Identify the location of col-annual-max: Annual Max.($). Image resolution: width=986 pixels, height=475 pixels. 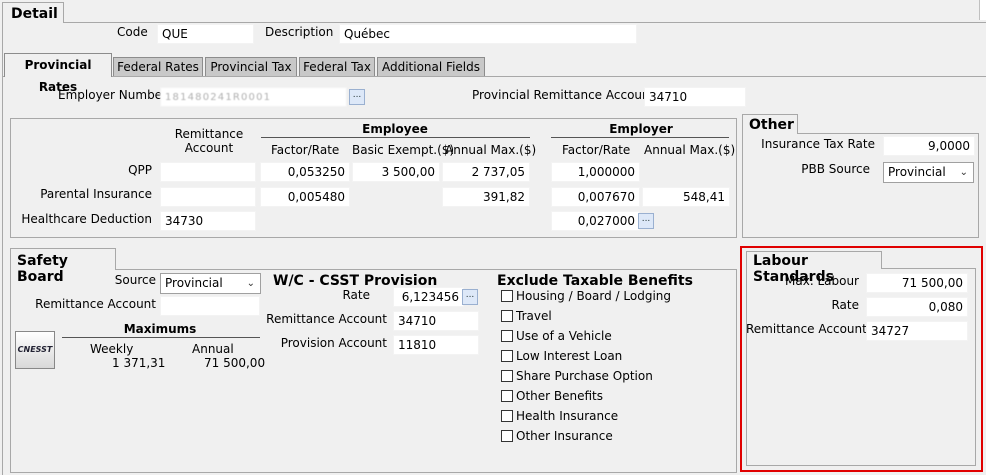
(491, 150).